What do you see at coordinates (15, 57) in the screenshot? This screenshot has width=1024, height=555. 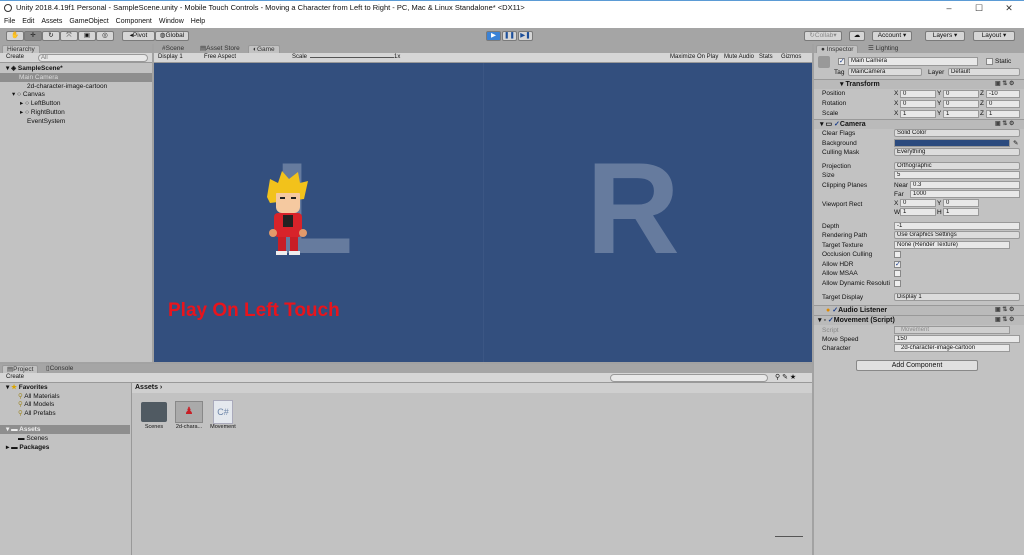 I see `hierarchy-create-button: Create` at bounding box center [15, 57].